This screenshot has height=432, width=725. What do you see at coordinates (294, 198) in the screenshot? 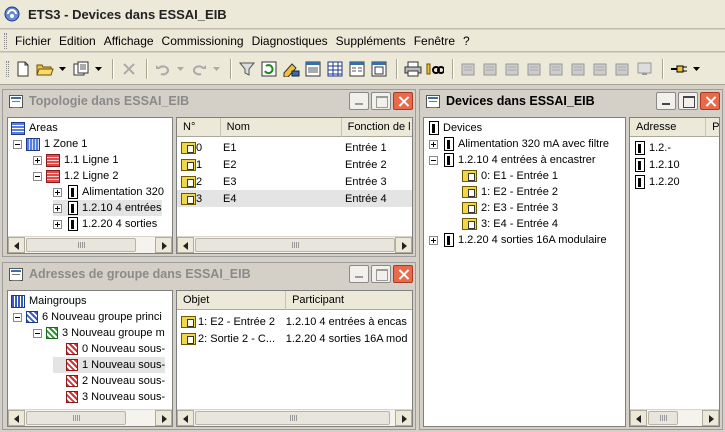
I see `table-row-selected: 3 E4 Entrée 4` at bounding box center [294, 198].